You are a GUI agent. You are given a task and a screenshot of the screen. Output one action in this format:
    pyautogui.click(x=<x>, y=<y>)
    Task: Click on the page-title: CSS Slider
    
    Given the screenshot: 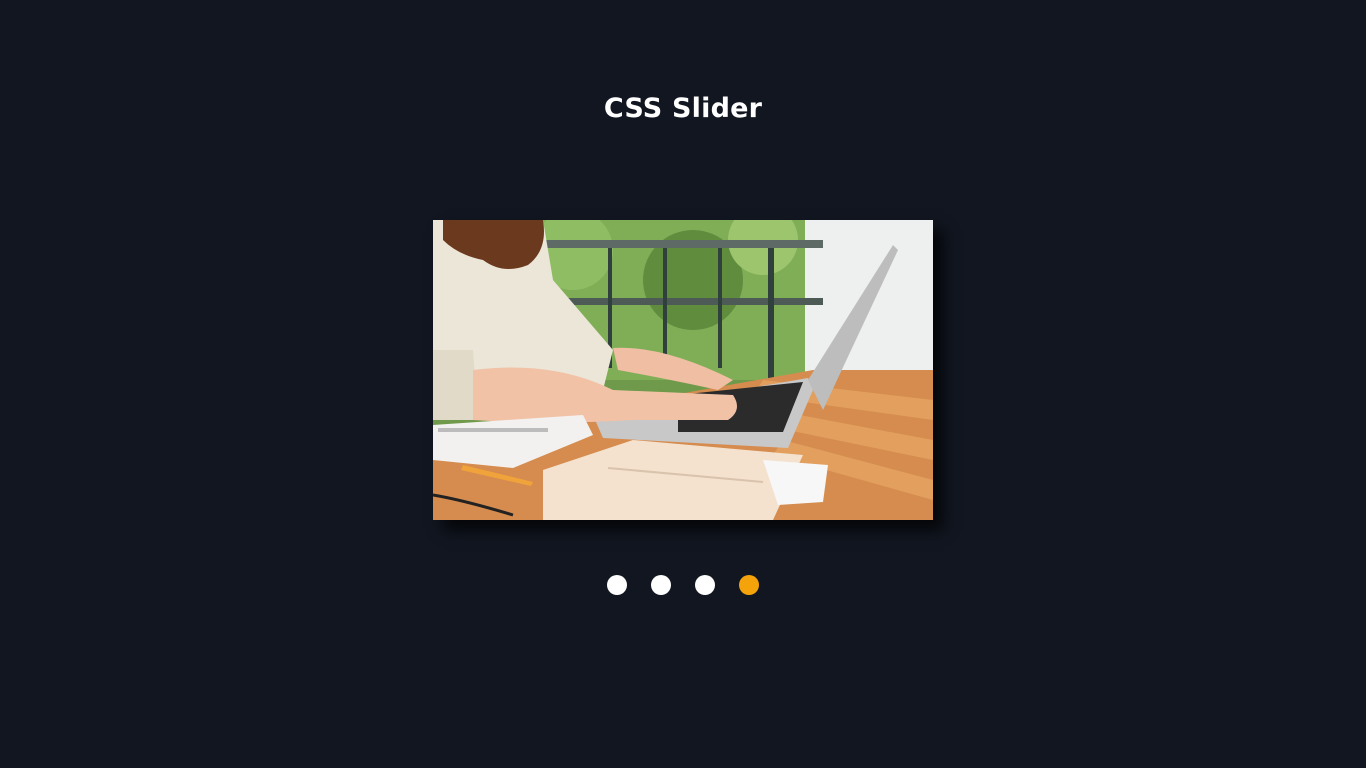 What is the action you would take?
    pyautogui.click(x=683, y=108)
    